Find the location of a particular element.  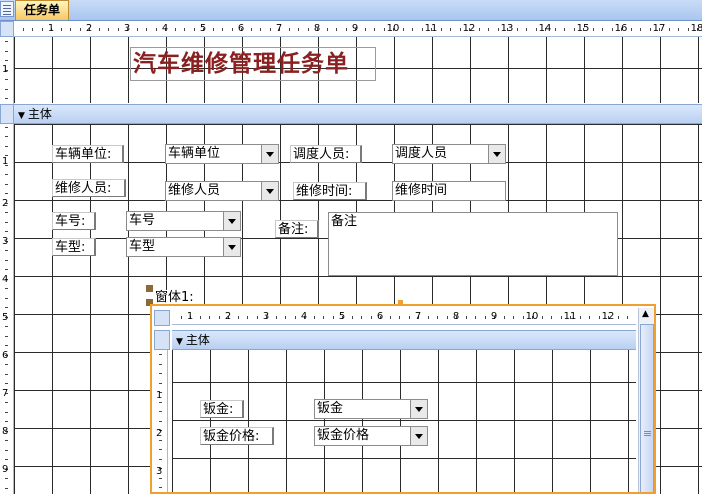

subform-section-selector is located at coordinates (162, 340).